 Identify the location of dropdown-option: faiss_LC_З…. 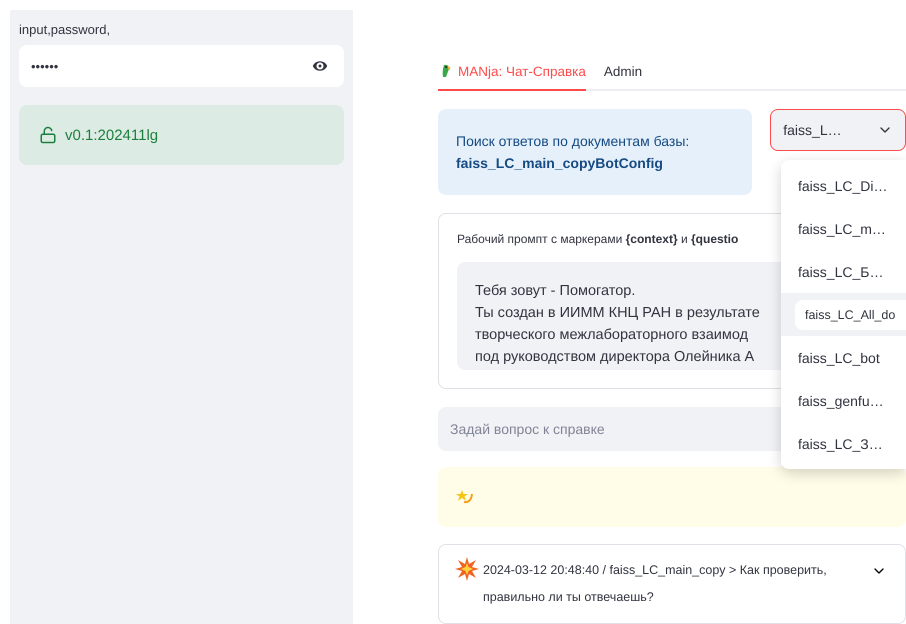
(840, 444).